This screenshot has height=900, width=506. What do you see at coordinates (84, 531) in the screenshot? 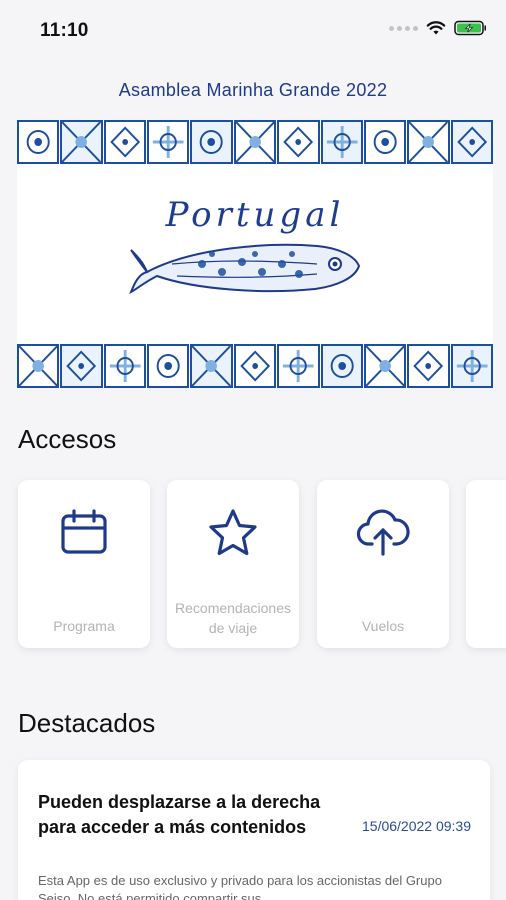
I see `calendar-icon` at bounding box center [84, 531].